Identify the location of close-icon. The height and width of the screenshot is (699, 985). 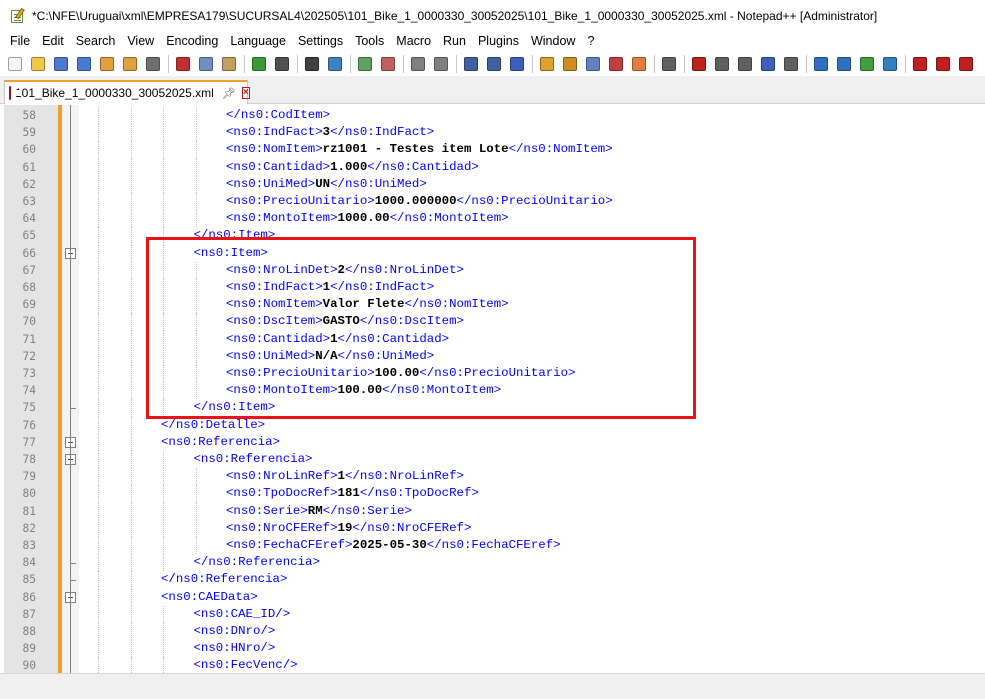
(107, 64).